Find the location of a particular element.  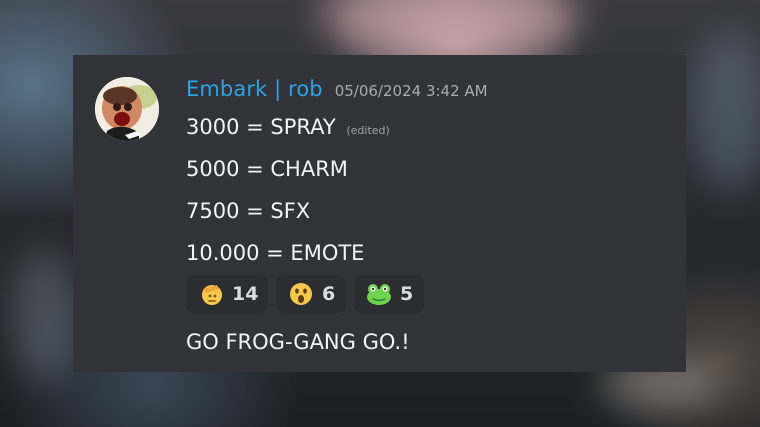

message-line: 10.000 = EMOTE is located at coordinates (275, 253).